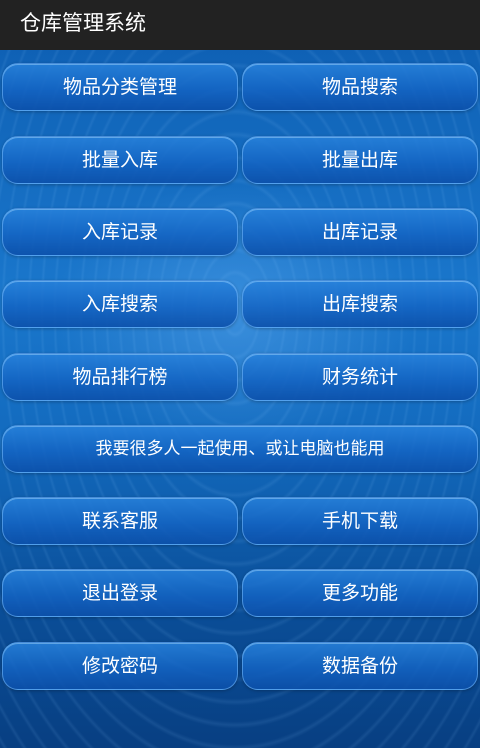 Image resolution: width=480 pixels, height=748 pixels. Describe the element at coordinates (120, 232) in the screenshot. I see `inbound-records-button: 入库记录` at that location.